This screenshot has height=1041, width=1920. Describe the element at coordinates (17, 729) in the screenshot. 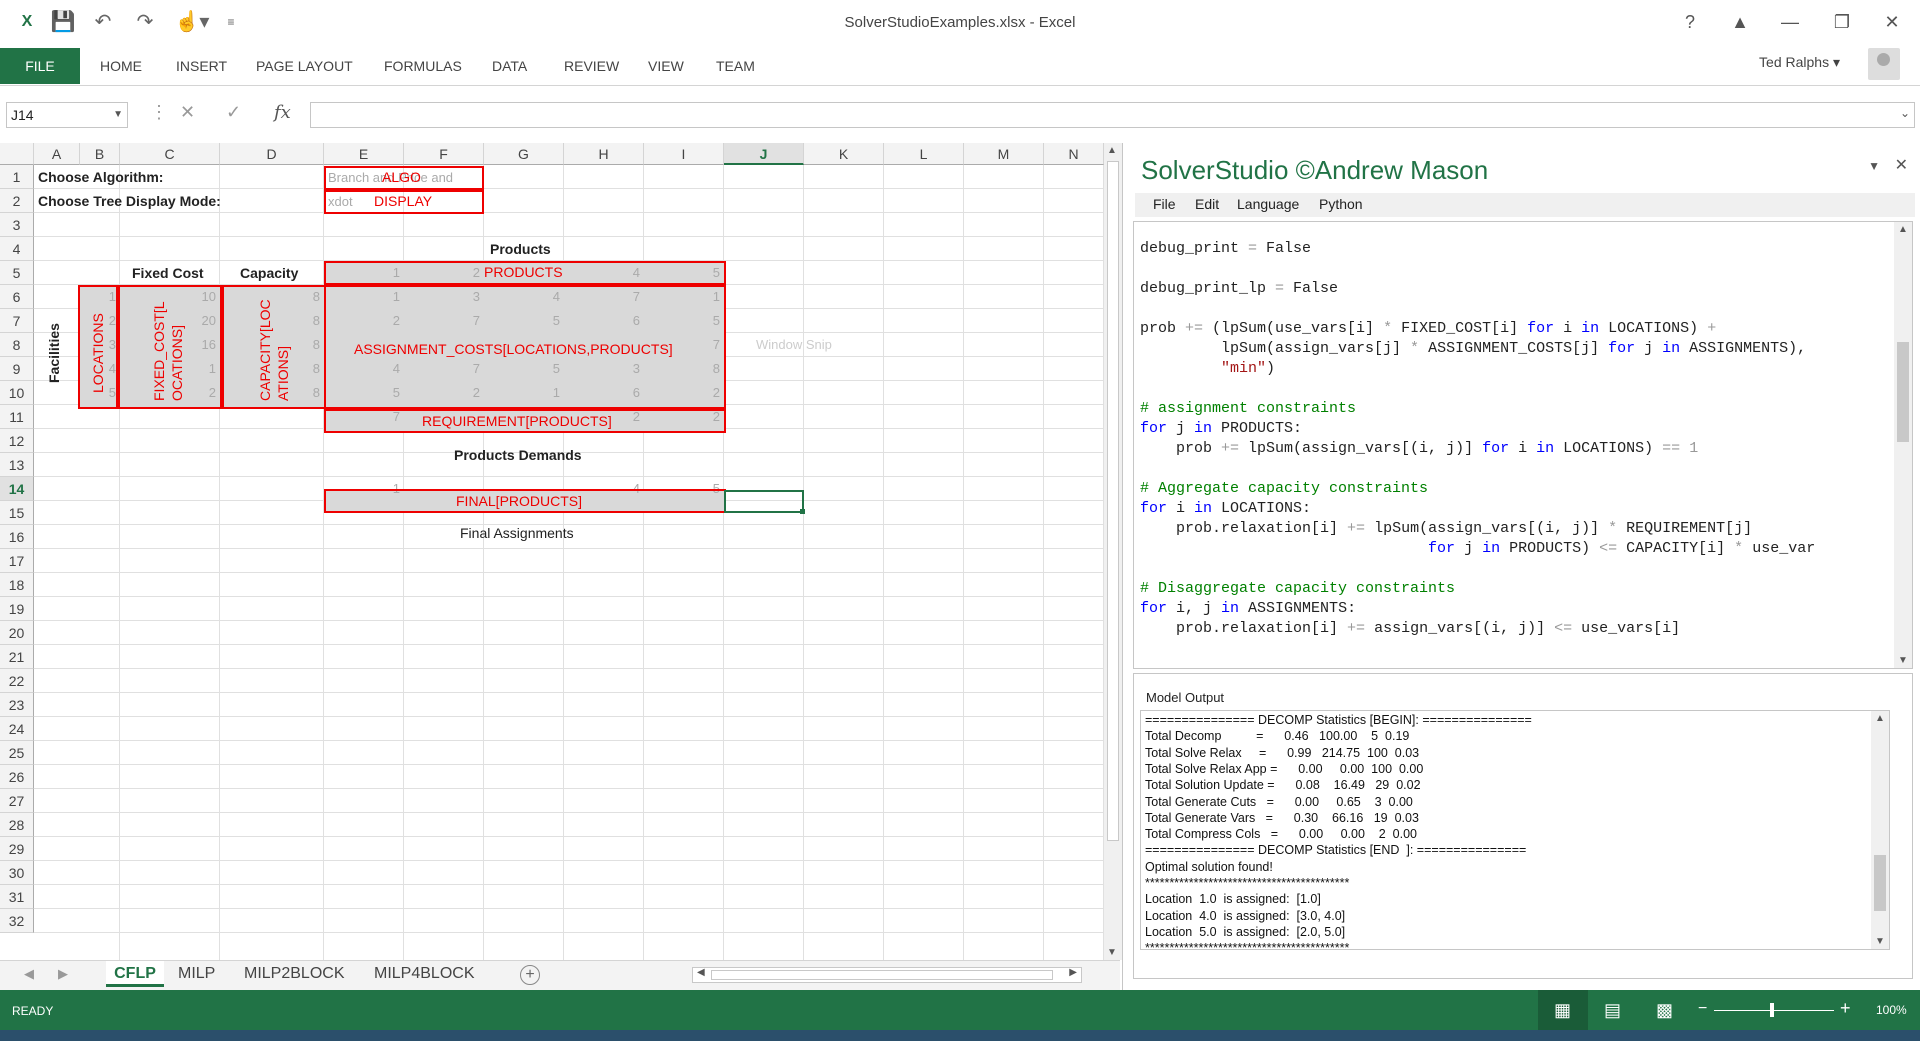

I see `row-header-24: 24` at that location.